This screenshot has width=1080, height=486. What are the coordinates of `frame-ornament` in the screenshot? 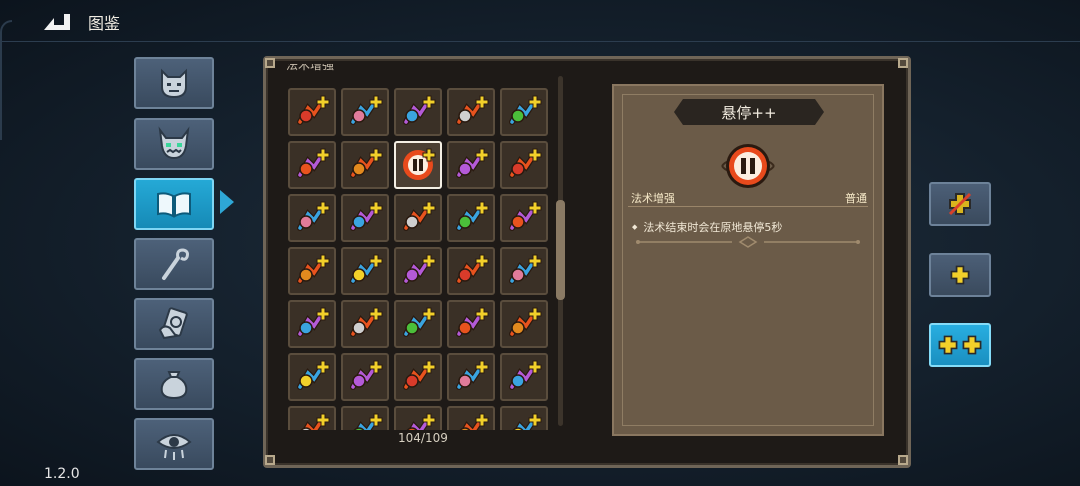 It's located at (6, 80).